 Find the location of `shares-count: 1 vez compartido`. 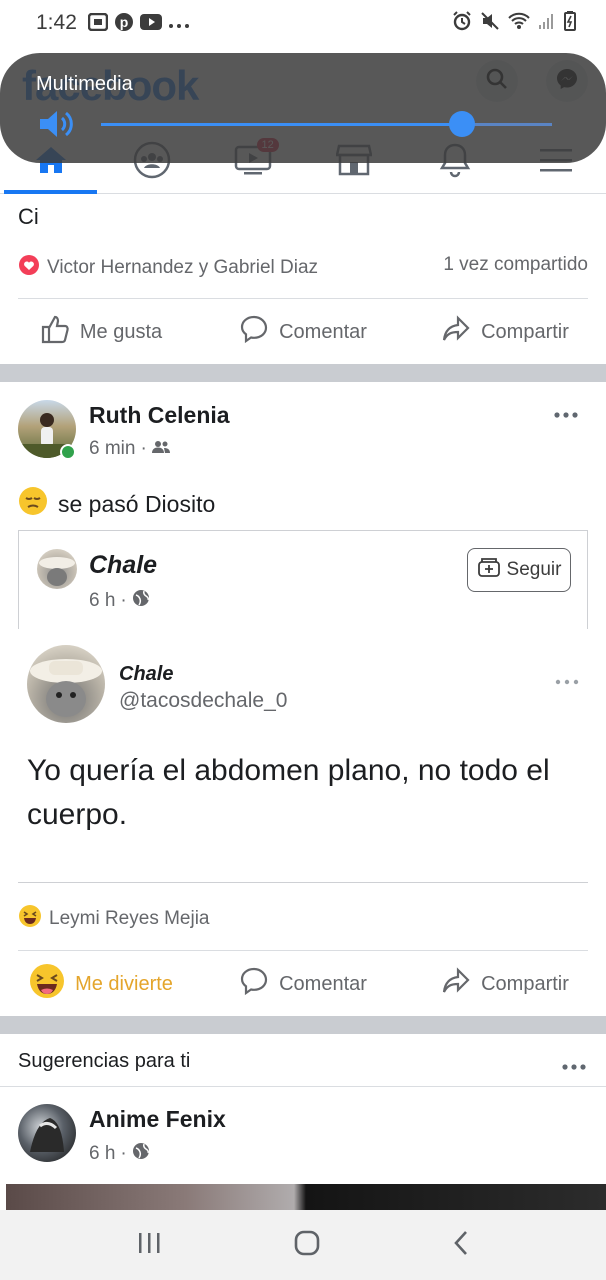

shares-count: 1 vez compartido is located at coordinates (515, 265).